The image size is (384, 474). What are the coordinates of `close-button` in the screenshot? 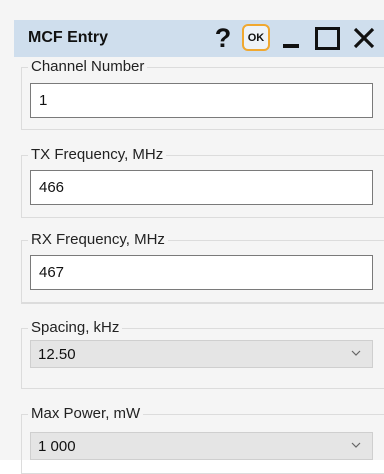 It's located at (364, 38).